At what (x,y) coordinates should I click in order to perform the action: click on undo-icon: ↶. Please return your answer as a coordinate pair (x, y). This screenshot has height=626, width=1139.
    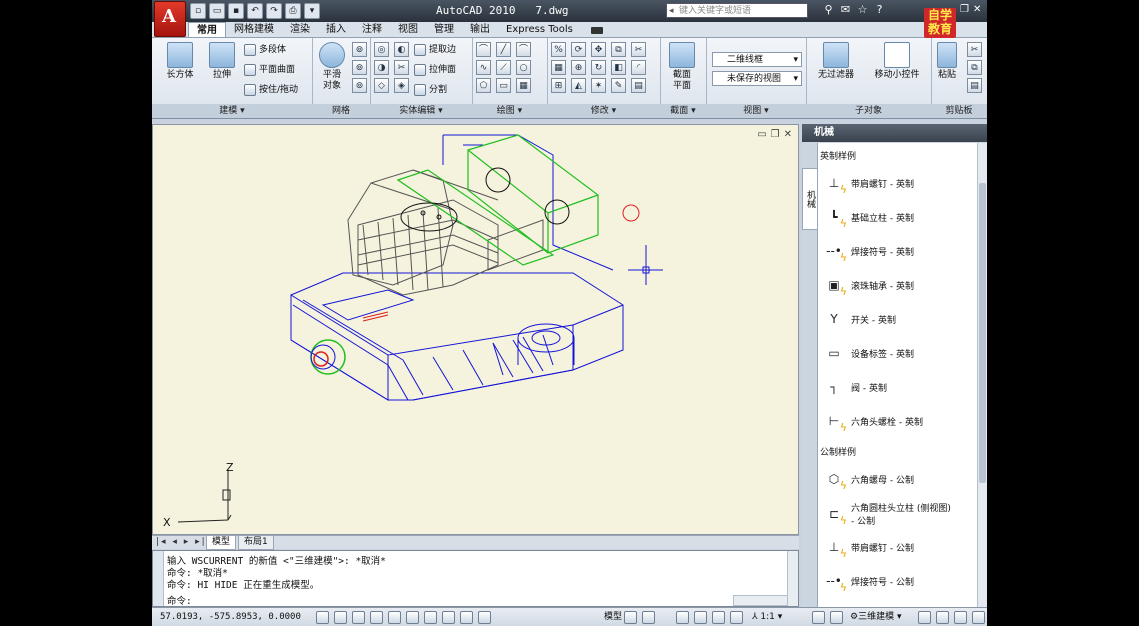
    Looking at the image, I should click on (255, 11).